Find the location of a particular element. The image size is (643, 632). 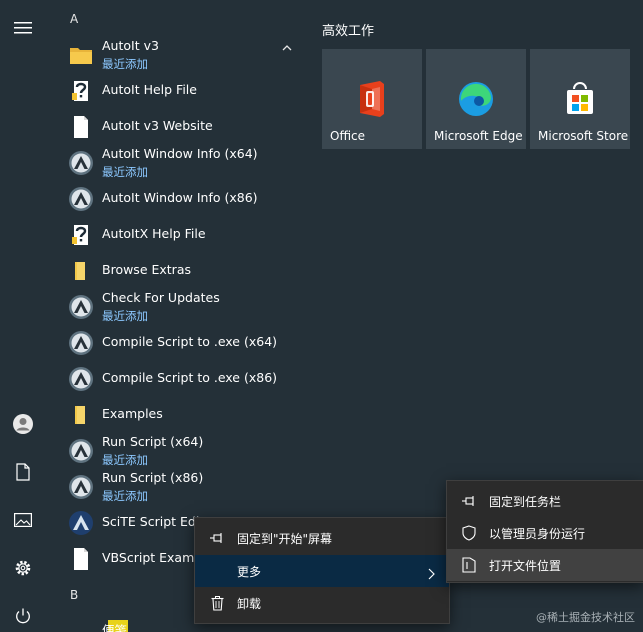

menu-item-label: 固定到"开始"屏幕 is located at coordinates (285, 539).